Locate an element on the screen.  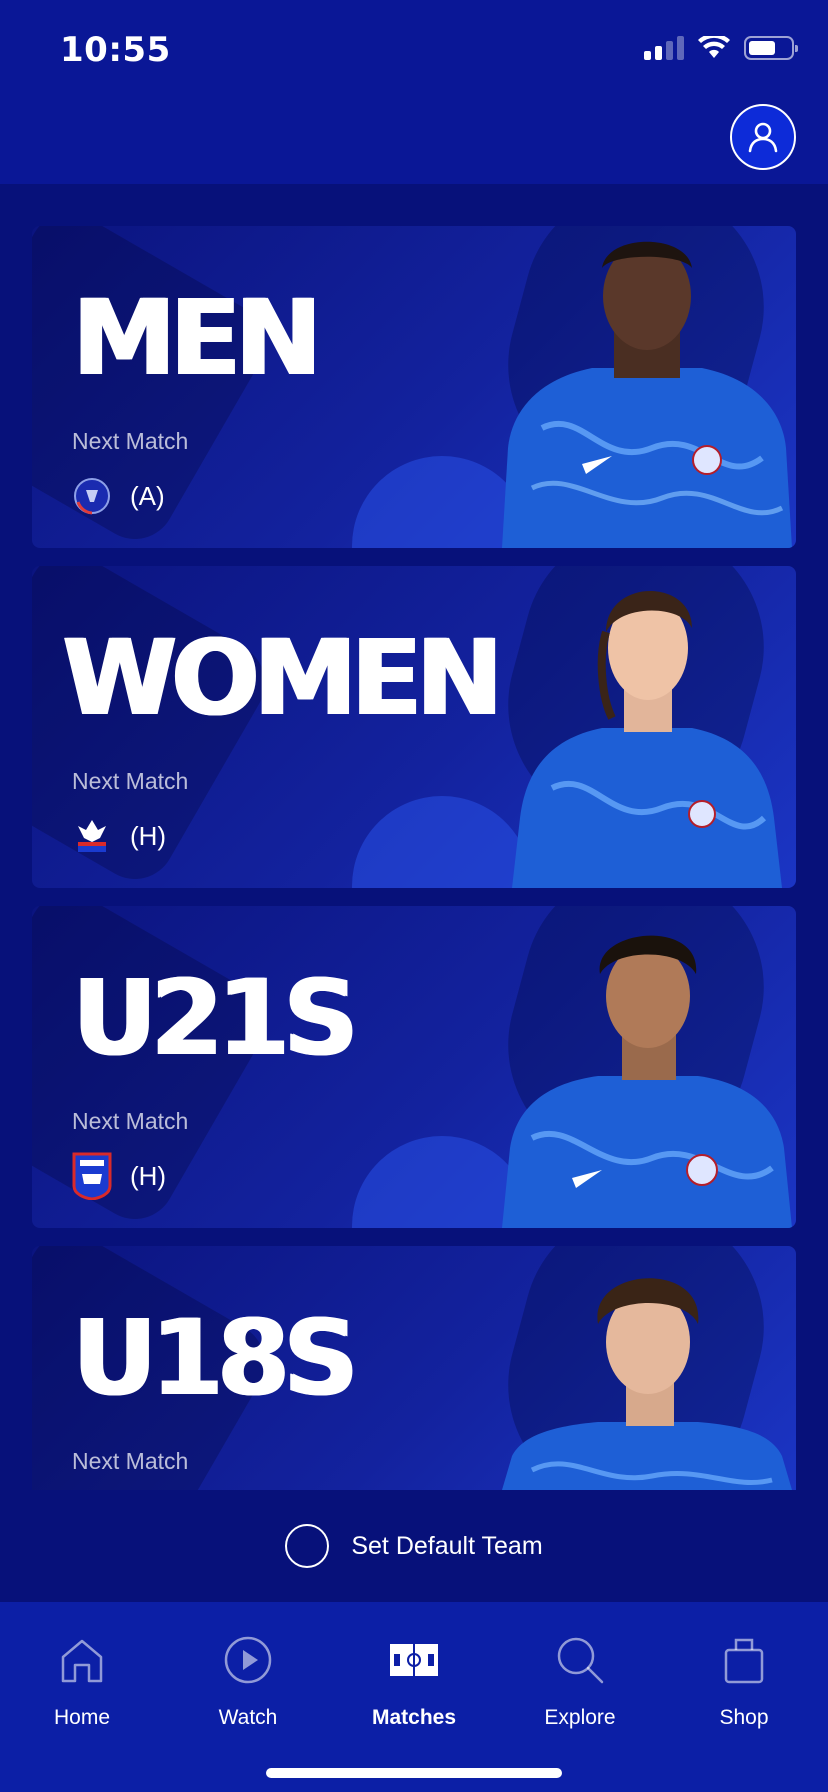
set-default-team: Set Default Team is located at coordinates (414, 1546).